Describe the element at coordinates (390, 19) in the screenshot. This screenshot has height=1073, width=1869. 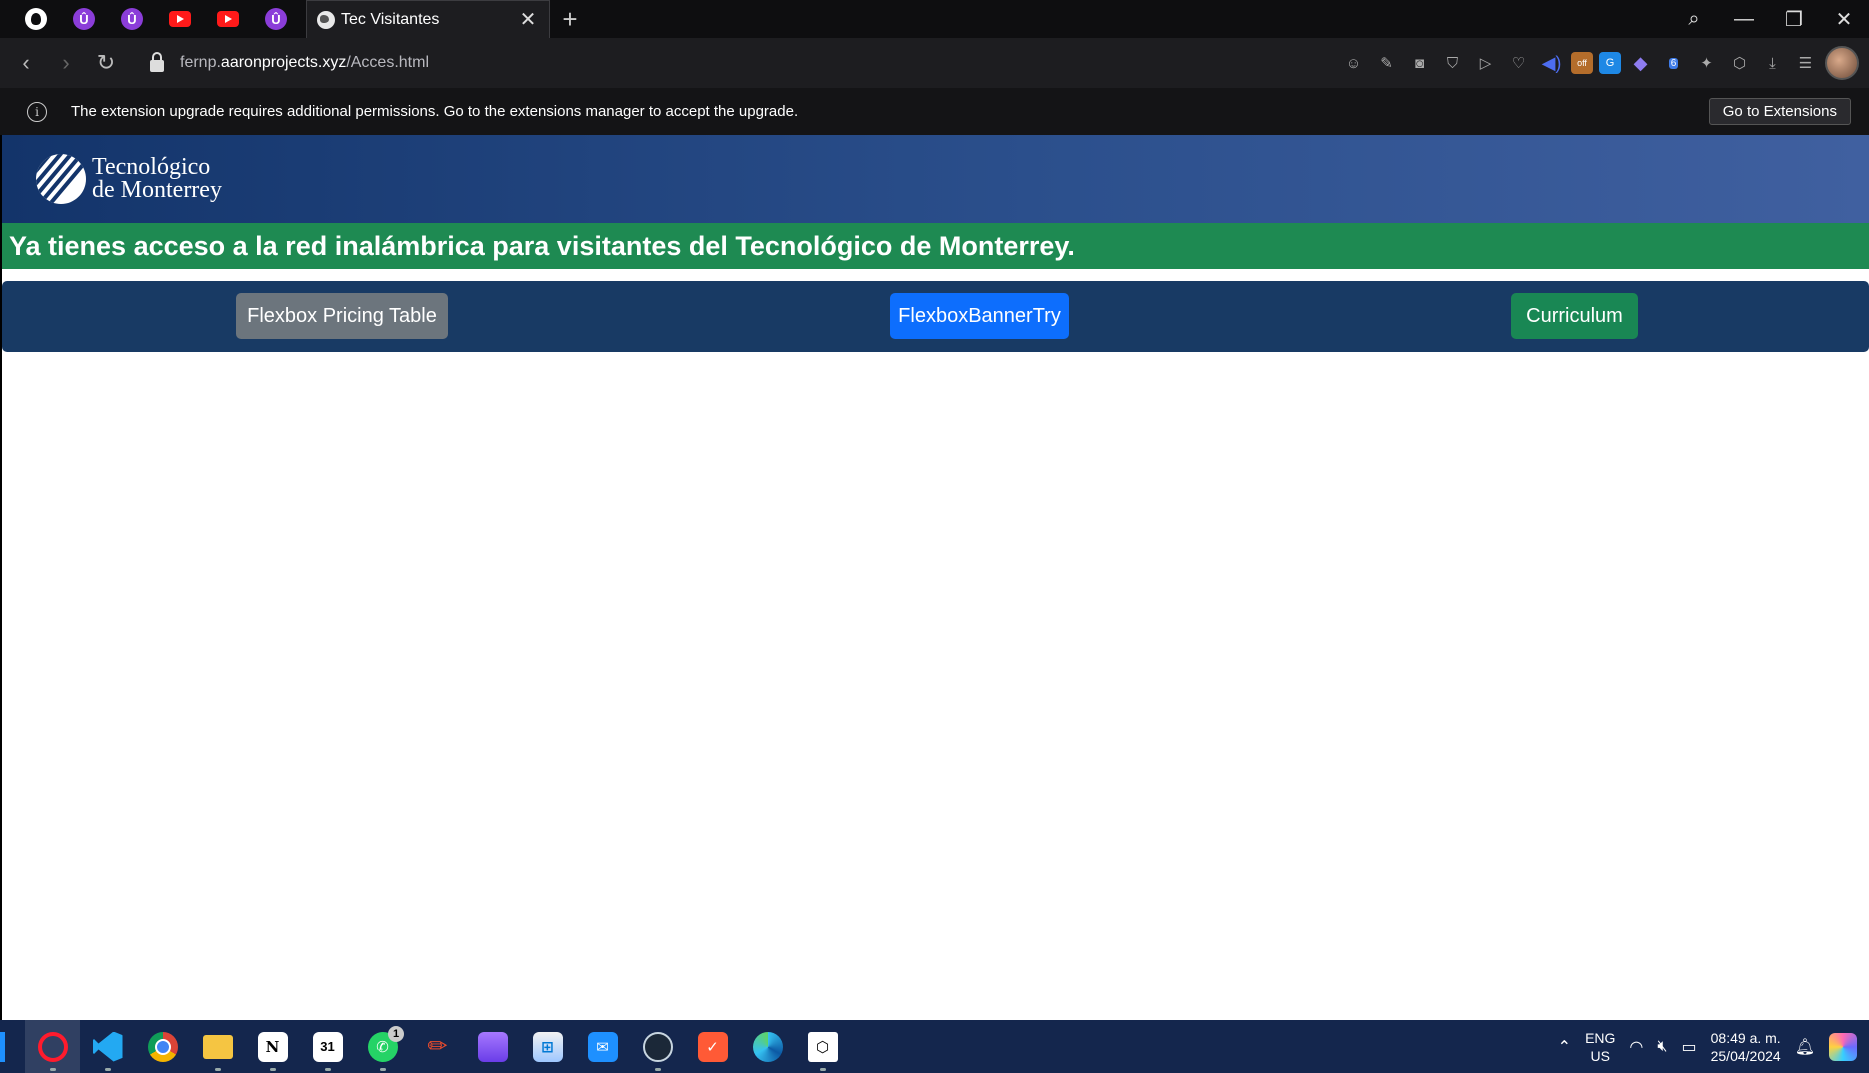
I see `tab-title: Tec Visitantes` at that location.